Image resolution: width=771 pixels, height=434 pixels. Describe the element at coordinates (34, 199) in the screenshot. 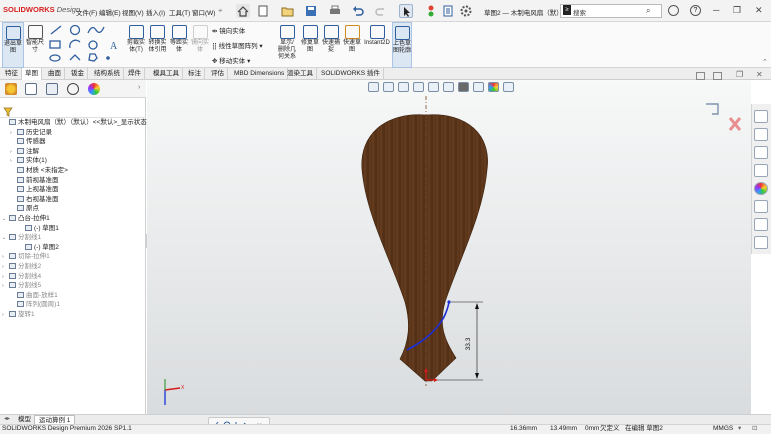

I see `tree-item: 右视基准面` at that location.